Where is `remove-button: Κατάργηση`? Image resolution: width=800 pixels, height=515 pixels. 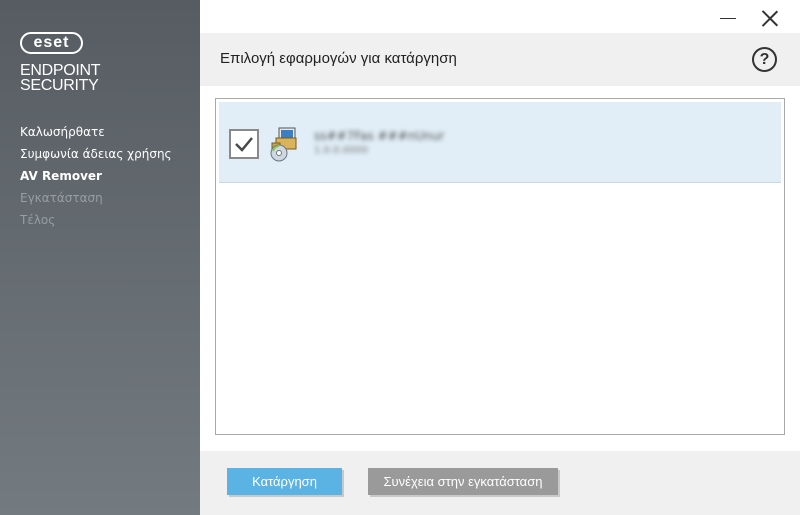 remove-button: Κατάργηση is located at coordinates (284, 481).